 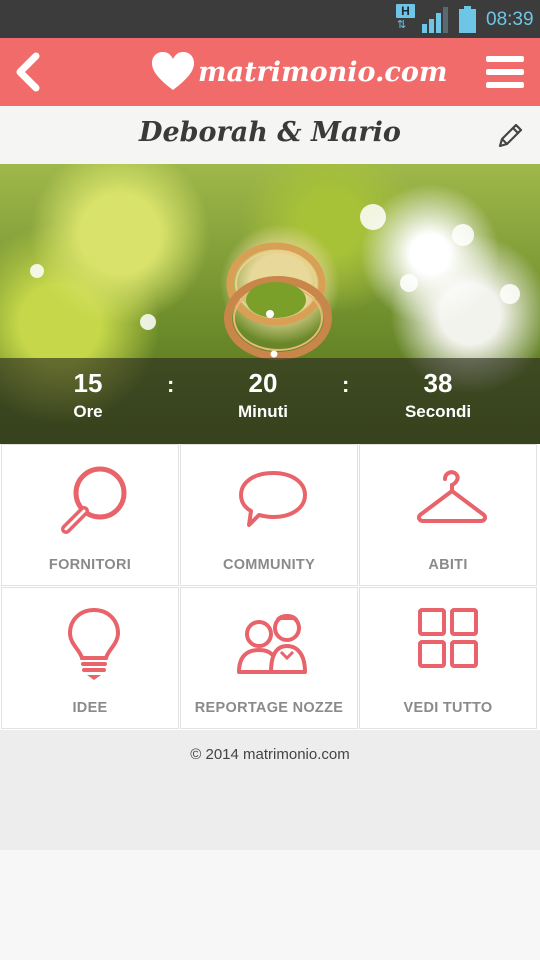 What do you see at coordinates (273, 499) in the screenshot?
I see `speech-bubble-icon` at bounding box center [273, 499].